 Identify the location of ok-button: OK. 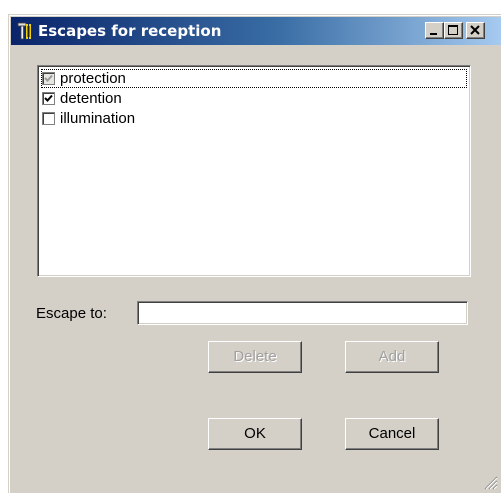
(255, 434).